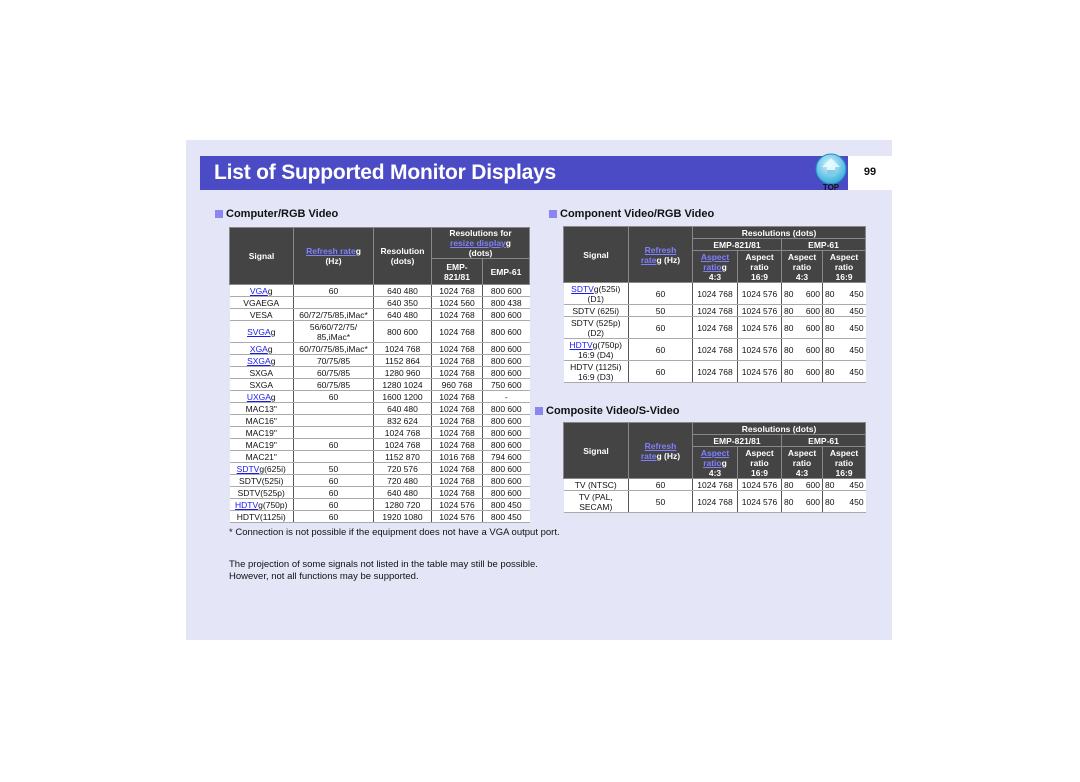 This screenshot has height=782, width=1080. Describe the element at coordinates (379, 420) in the screenshot. I see `table-row: MAC16" 832 624 1024 768 800 600` at that location.